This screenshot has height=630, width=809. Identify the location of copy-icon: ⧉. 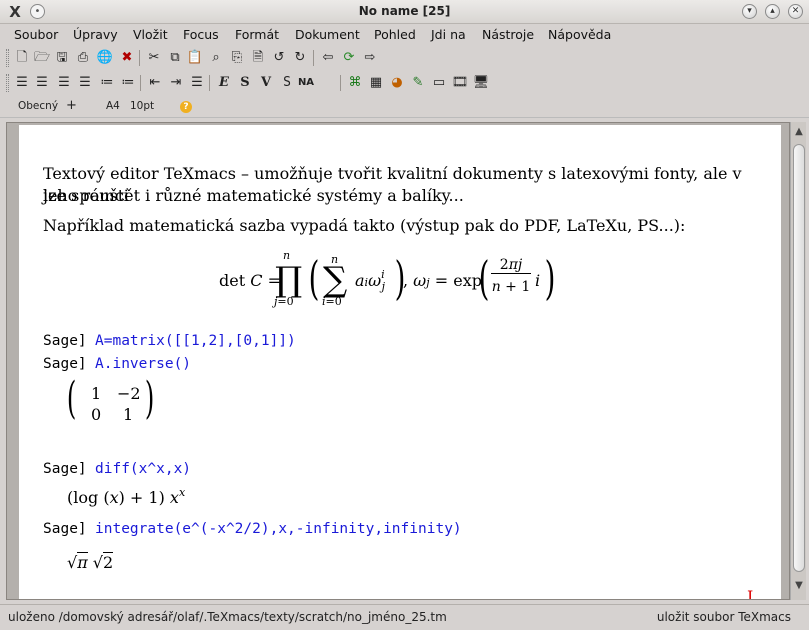
(175, 58).